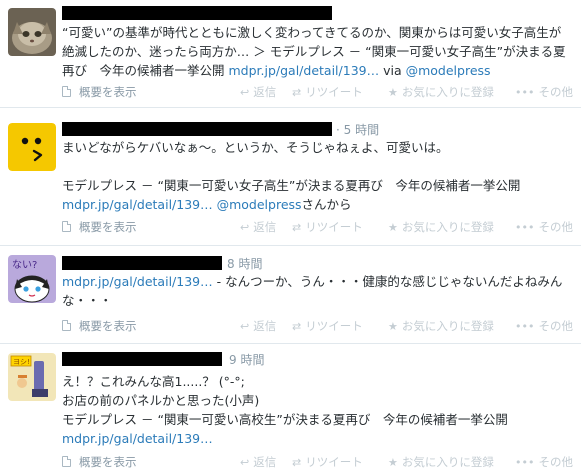 This screenshot has width=581, height=472. Describe the element at coordinates (32, 377) in the screenshot. I see `avatar: ヨシ!` at that location.